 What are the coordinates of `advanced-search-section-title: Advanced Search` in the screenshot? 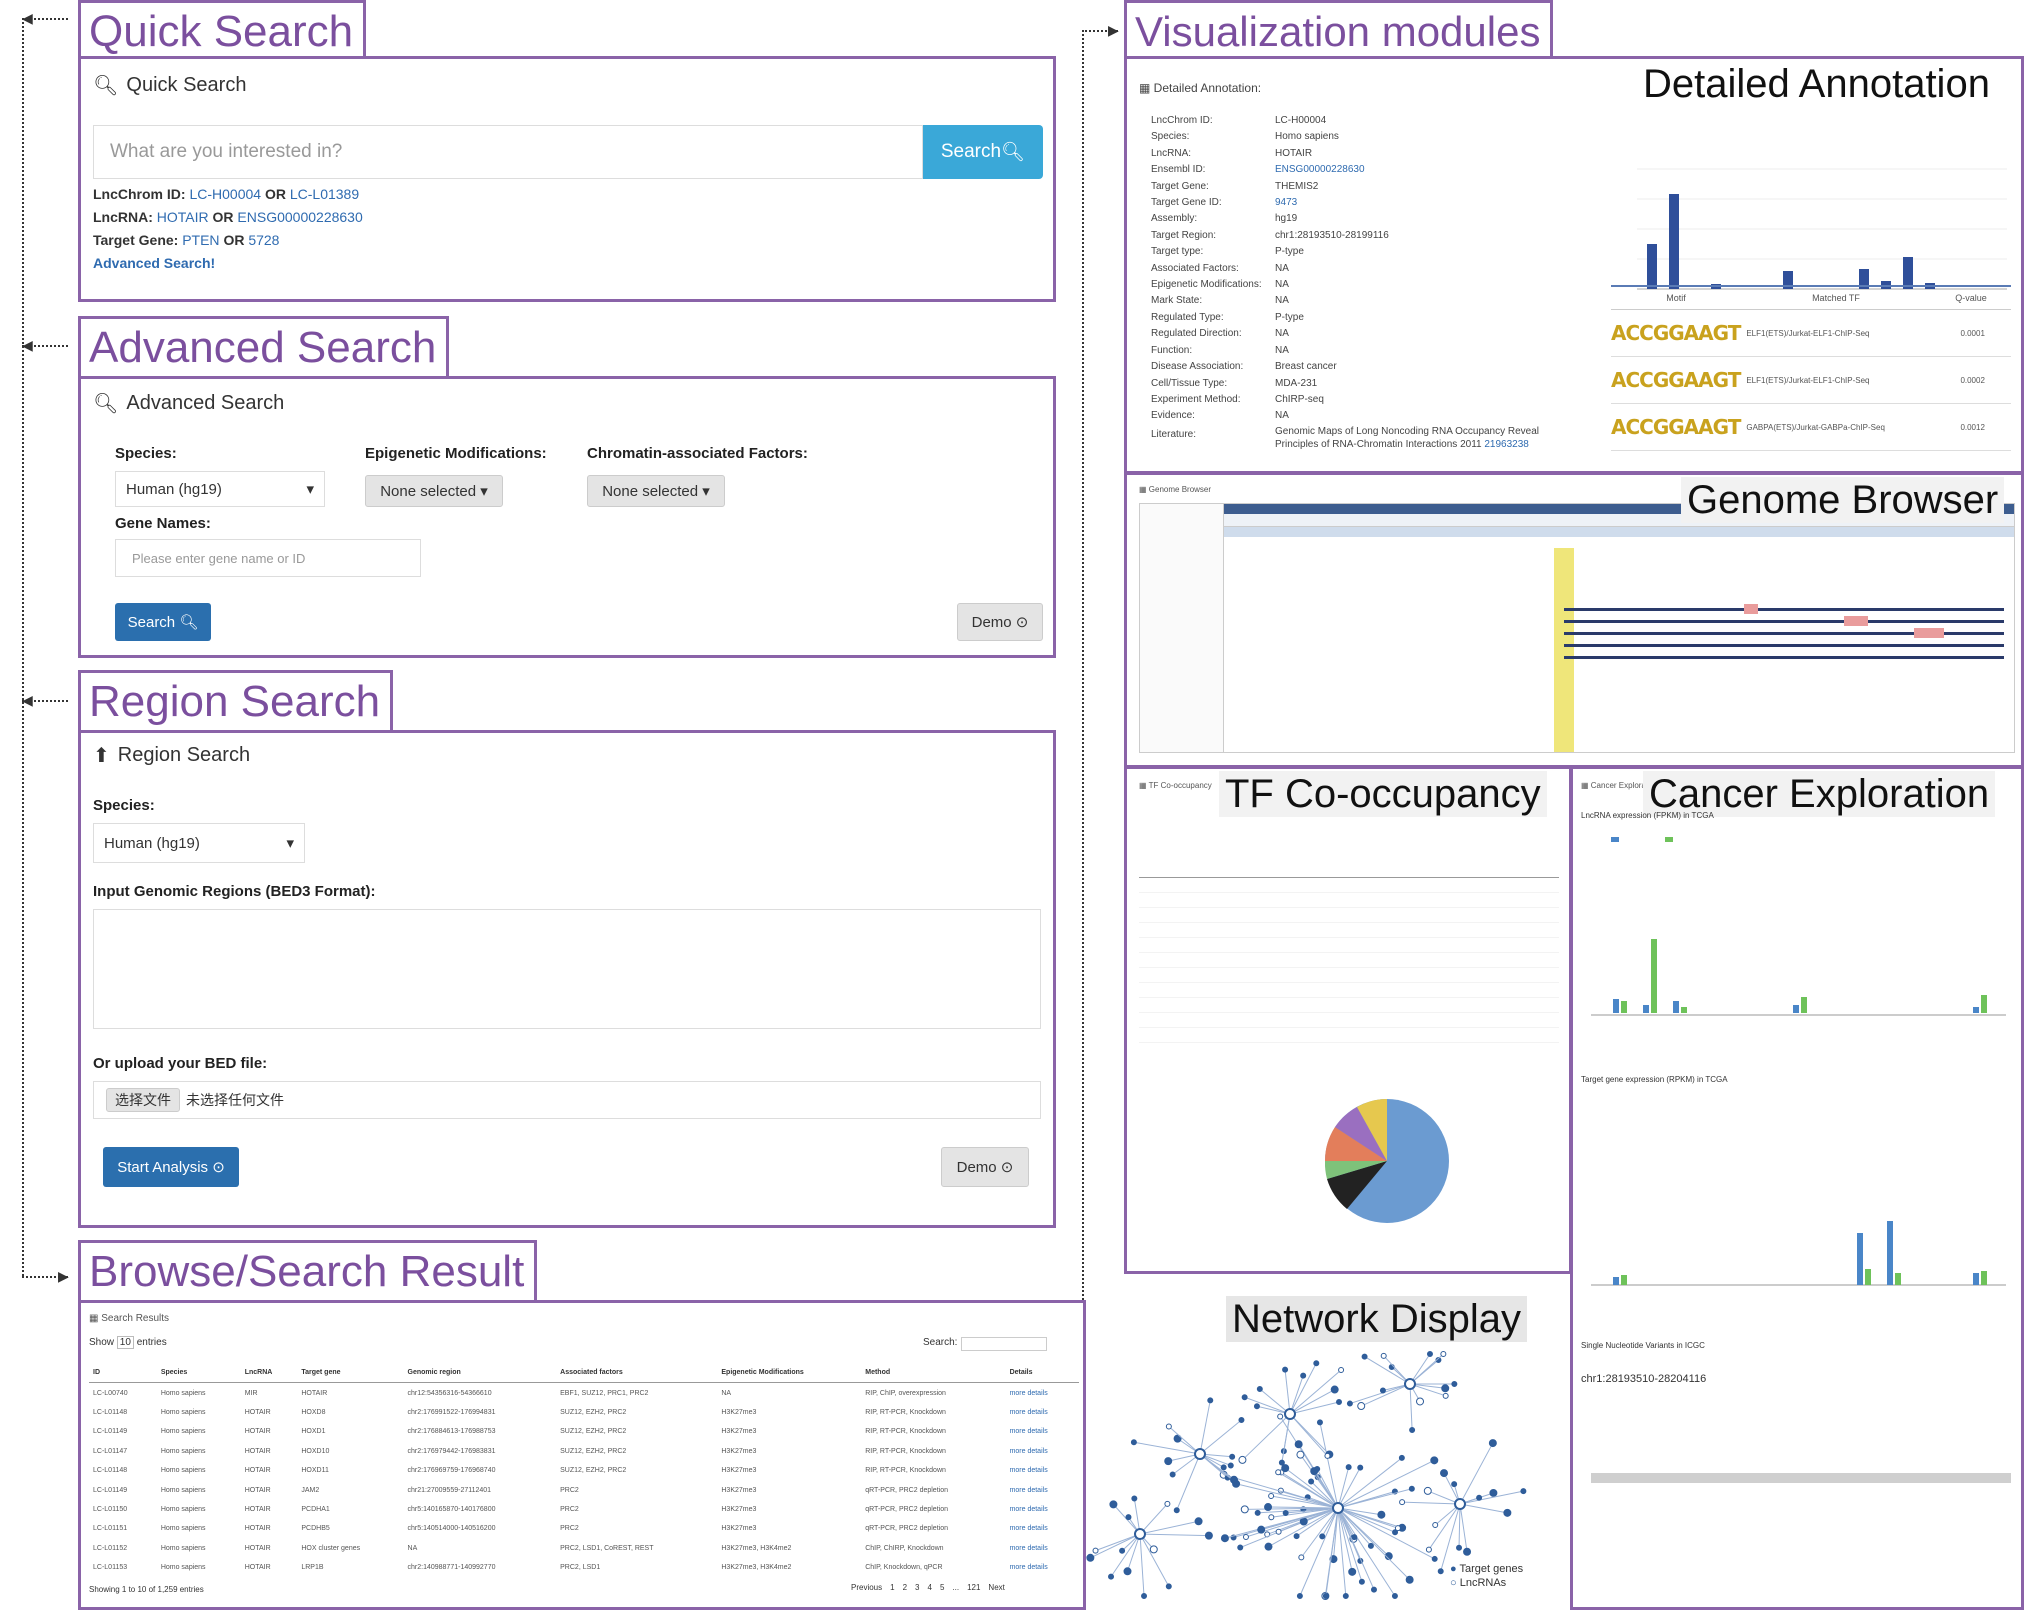 It's located at (264, 347).